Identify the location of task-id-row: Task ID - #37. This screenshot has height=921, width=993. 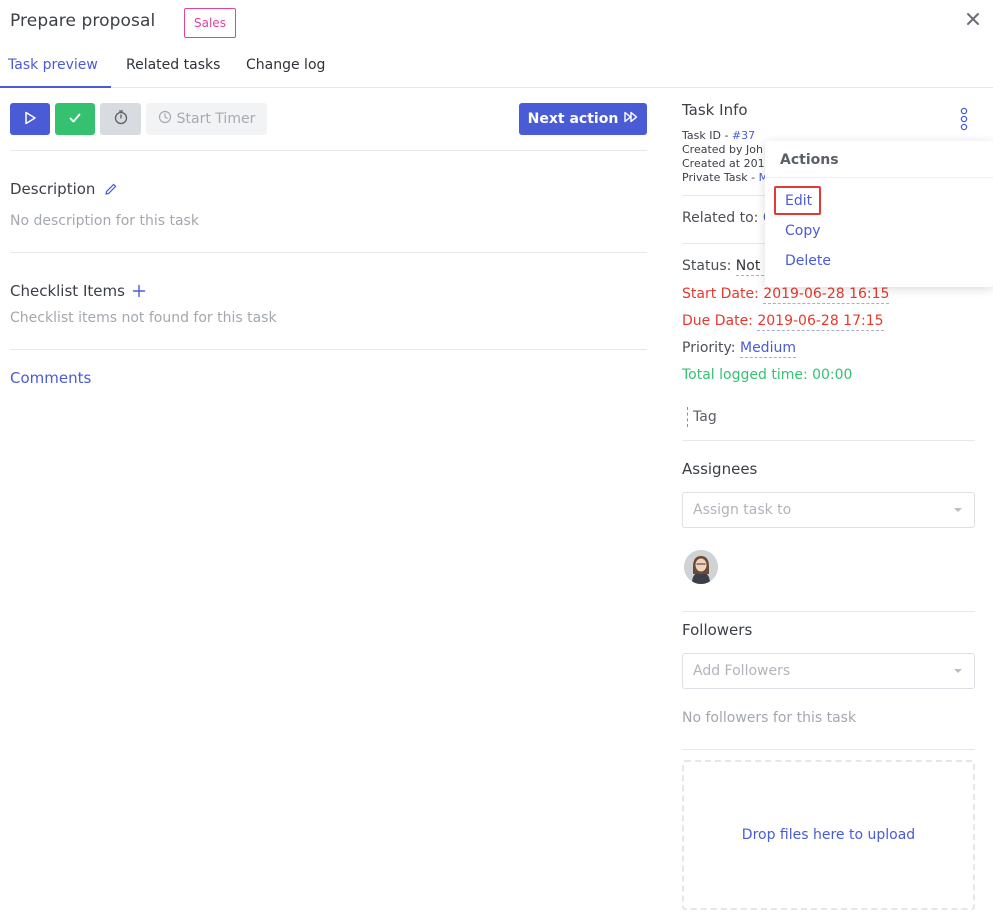
(718, 136).